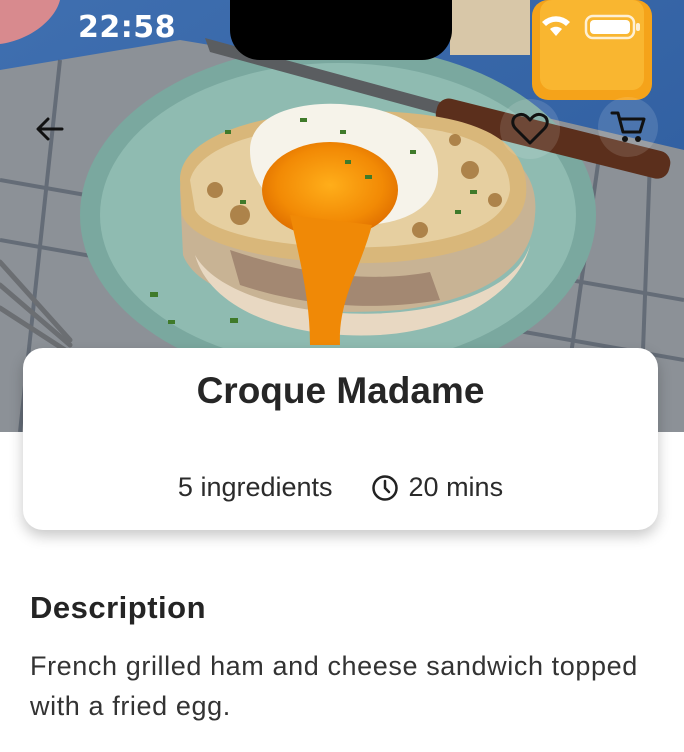 The image size is (684, 752). I want to click on arrow-left-icon, so click(50, 129).